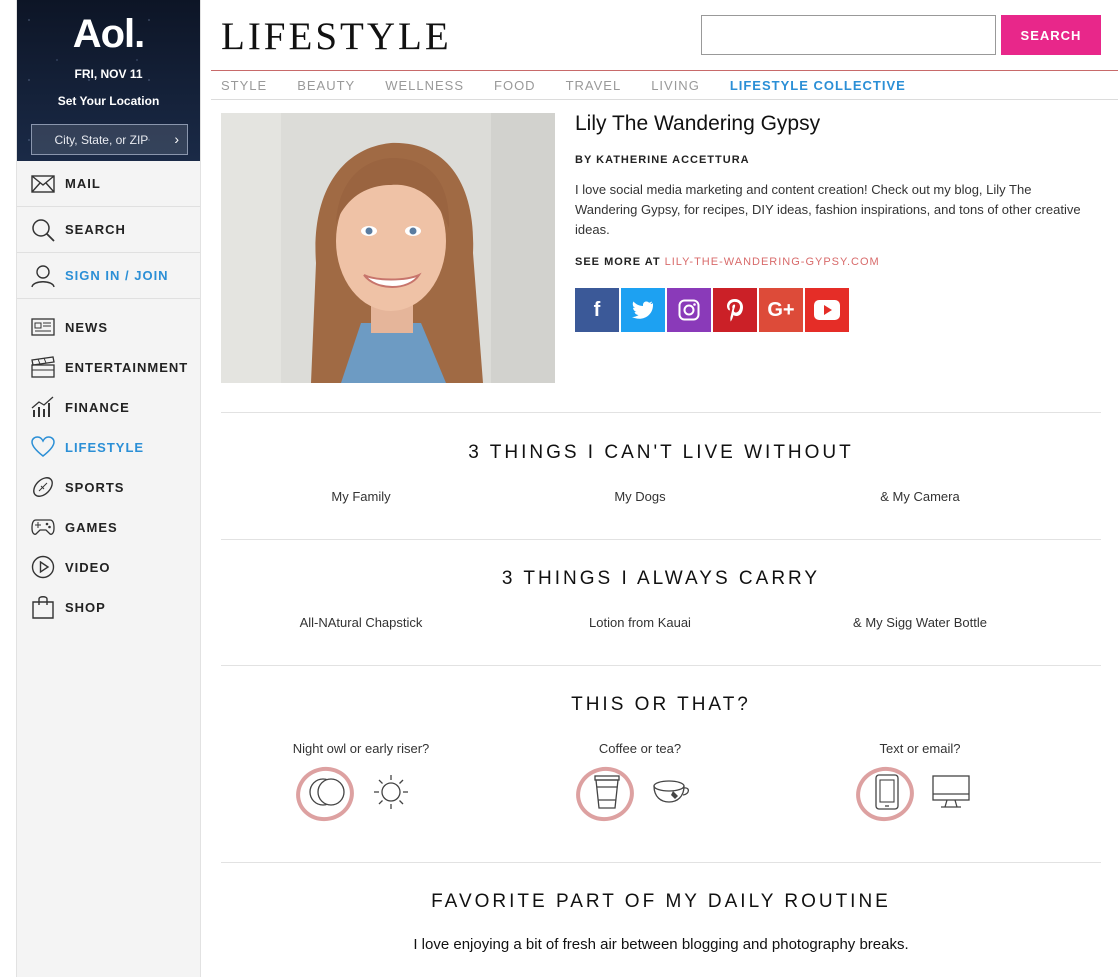  I want to click on profile-photo, so click(388, 248).